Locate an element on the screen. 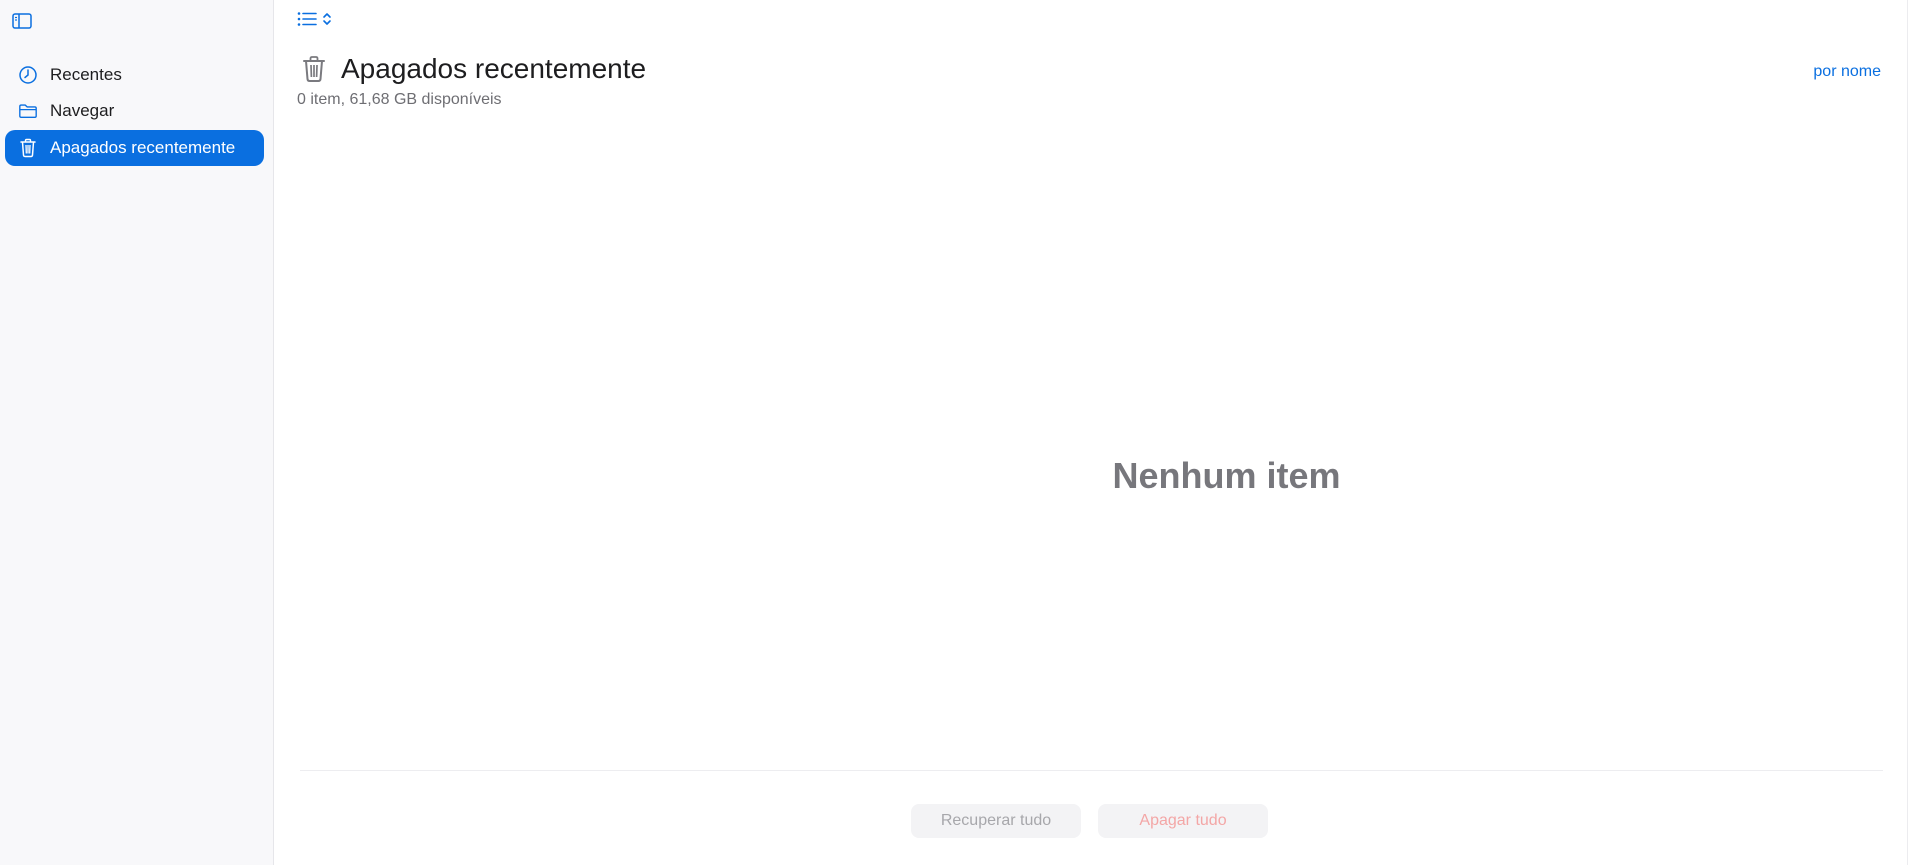 Image resolution: width=1908 pixels, height=865 pixels. sidebar-item-label: Navegar is located at coordinates (82, 110).